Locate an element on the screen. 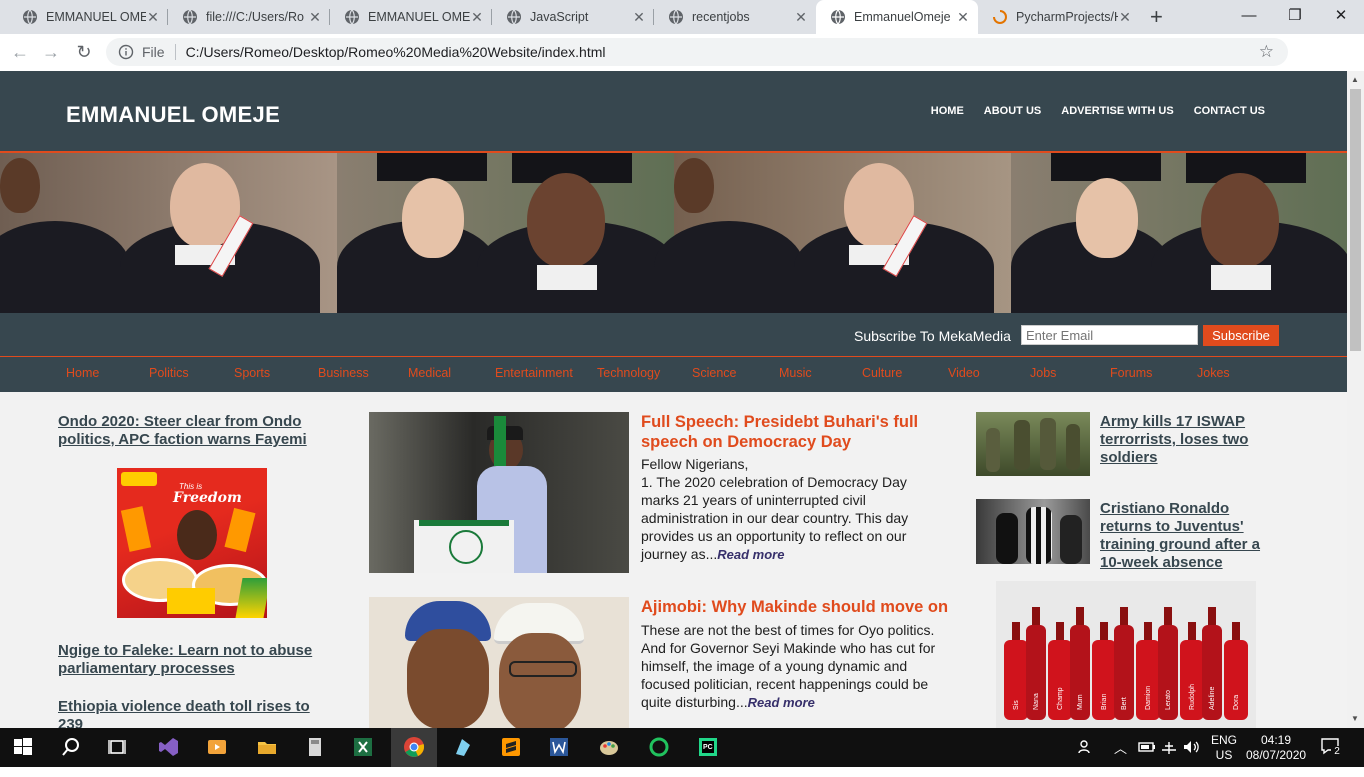  scrollbar-thumb is located at coordinates (1355, 220).